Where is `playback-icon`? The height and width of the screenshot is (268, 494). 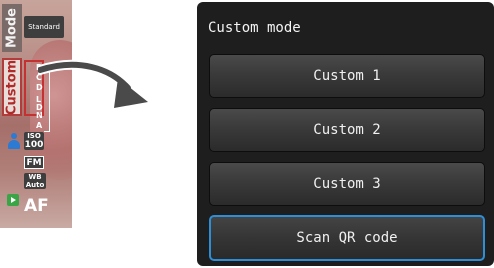
playback-icon is located at coordinates (13, 200).